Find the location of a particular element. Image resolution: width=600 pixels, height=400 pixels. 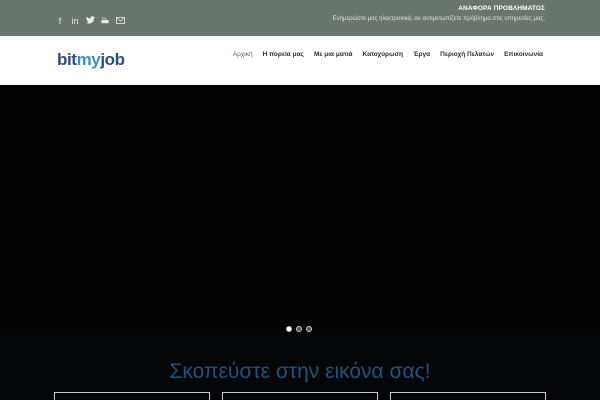

menu-item-registration: Κατοχύρωση is located at coordinates (383, 54).